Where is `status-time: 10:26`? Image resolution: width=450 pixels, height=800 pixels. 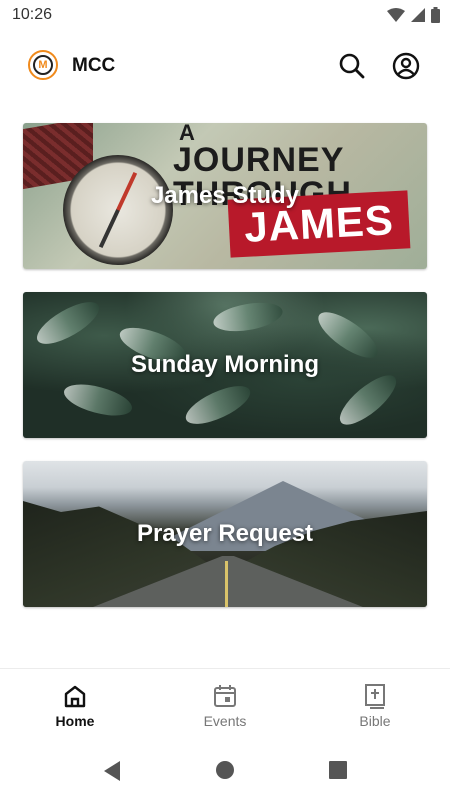 status-time: 10:26 is located at coordinates (32, 14).